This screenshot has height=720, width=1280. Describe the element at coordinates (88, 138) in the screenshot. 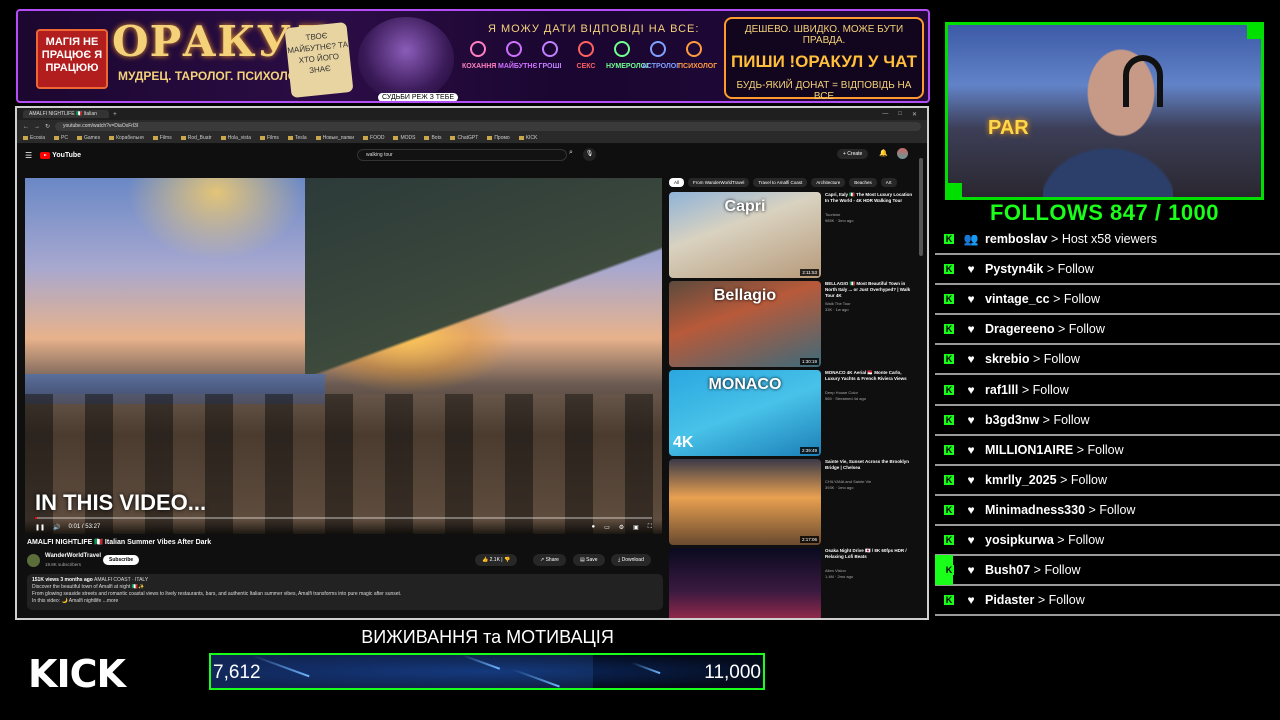

I see `bookmark-item: Games` at that location.